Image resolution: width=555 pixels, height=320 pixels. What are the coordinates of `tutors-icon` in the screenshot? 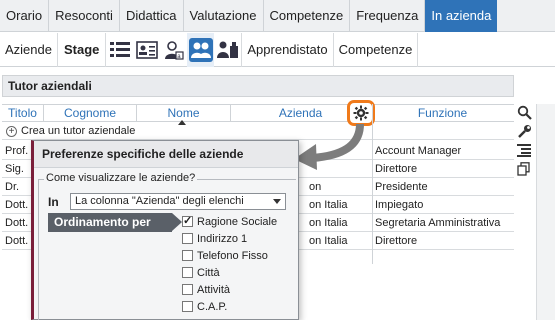 It's located at (200, 50).